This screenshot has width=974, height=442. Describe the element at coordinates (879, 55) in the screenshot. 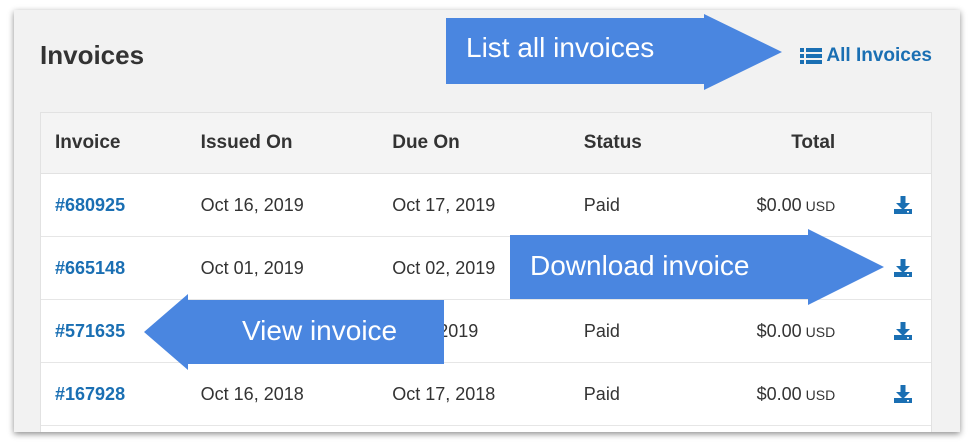

I see `all-invoices-label: All Invoices` at that location.